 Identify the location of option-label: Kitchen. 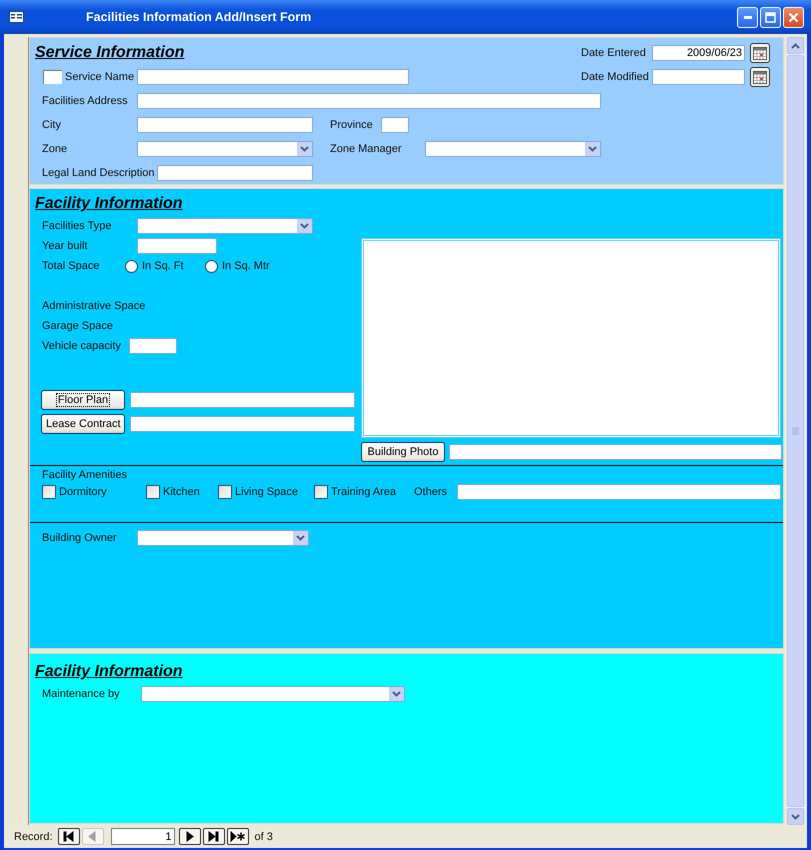
(181, 492).